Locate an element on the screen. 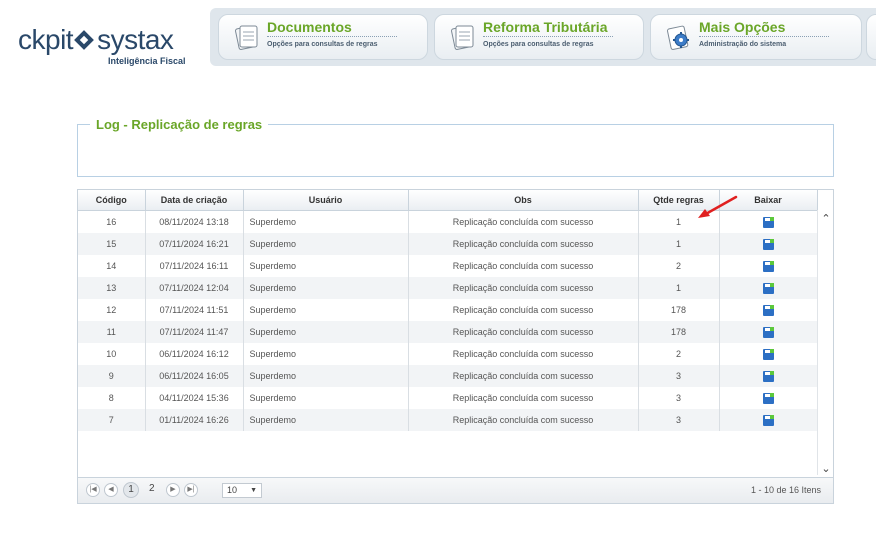 The image size is (876, 537). cell-data: 07/11/2024 11:47 is located at coordinates (194, 332).